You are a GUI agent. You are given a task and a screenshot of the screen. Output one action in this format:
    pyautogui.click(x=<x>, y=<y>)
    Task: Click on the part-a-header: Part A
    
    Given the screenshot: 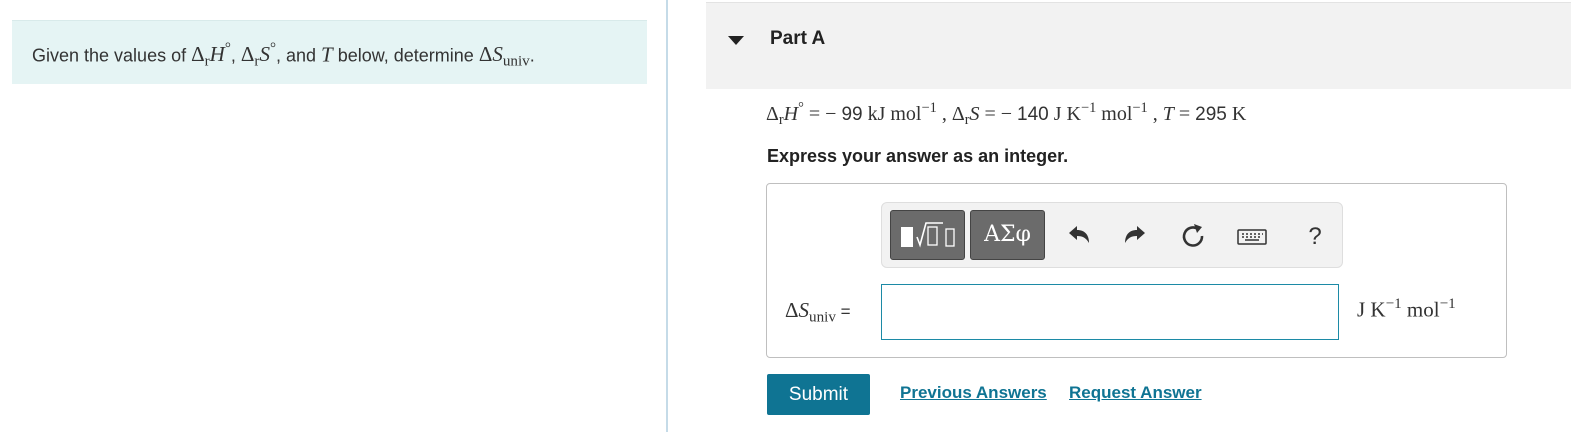 What is the action you would take?
    pyautogui.click(x=1138, y=45)
    